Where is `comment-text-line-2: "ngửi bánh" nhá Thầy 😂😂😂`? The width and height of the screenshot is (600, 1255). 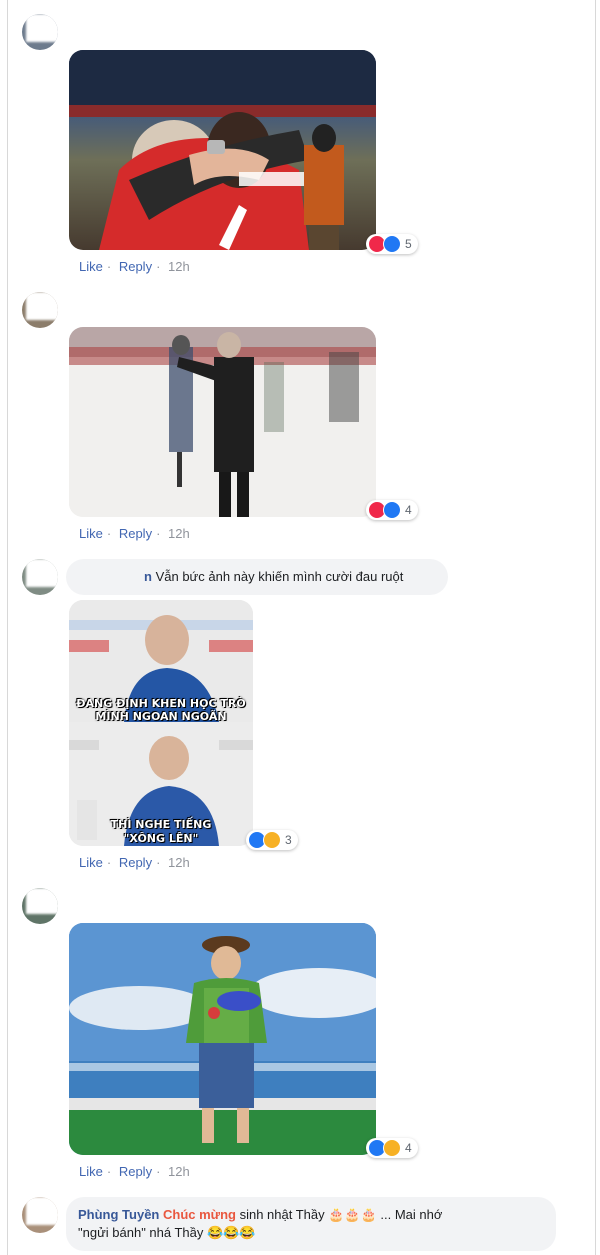 comment-text-line-2: "ngửi bánh" nhá Thầy 😂😂😂 is located at coordinates (167, 1232).